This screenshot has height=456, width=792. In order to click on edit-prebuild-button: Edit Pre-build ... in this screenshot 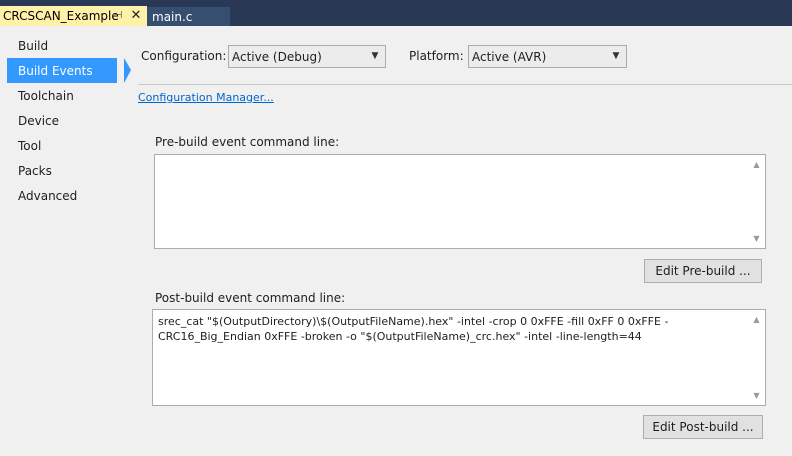, I will do `click(703, 271)`.